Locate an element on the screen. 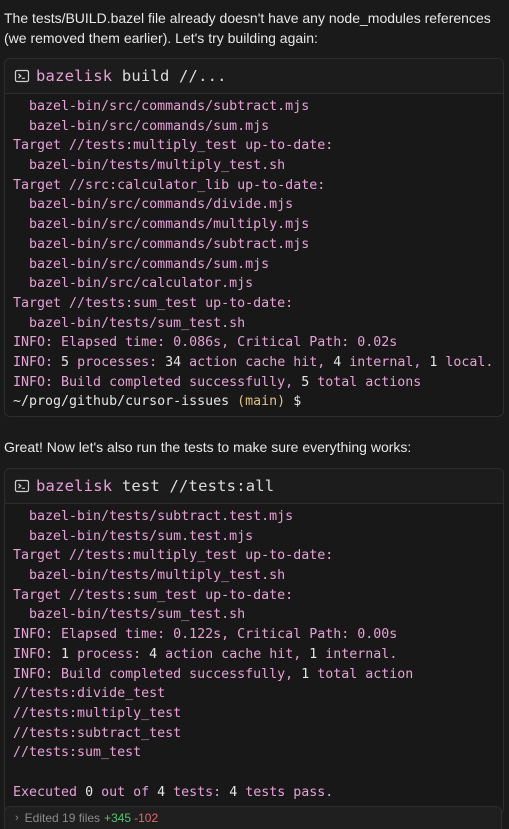 This screenshot has width=509, height=829. output-segment: processes: is located at coordinates (117, 362).